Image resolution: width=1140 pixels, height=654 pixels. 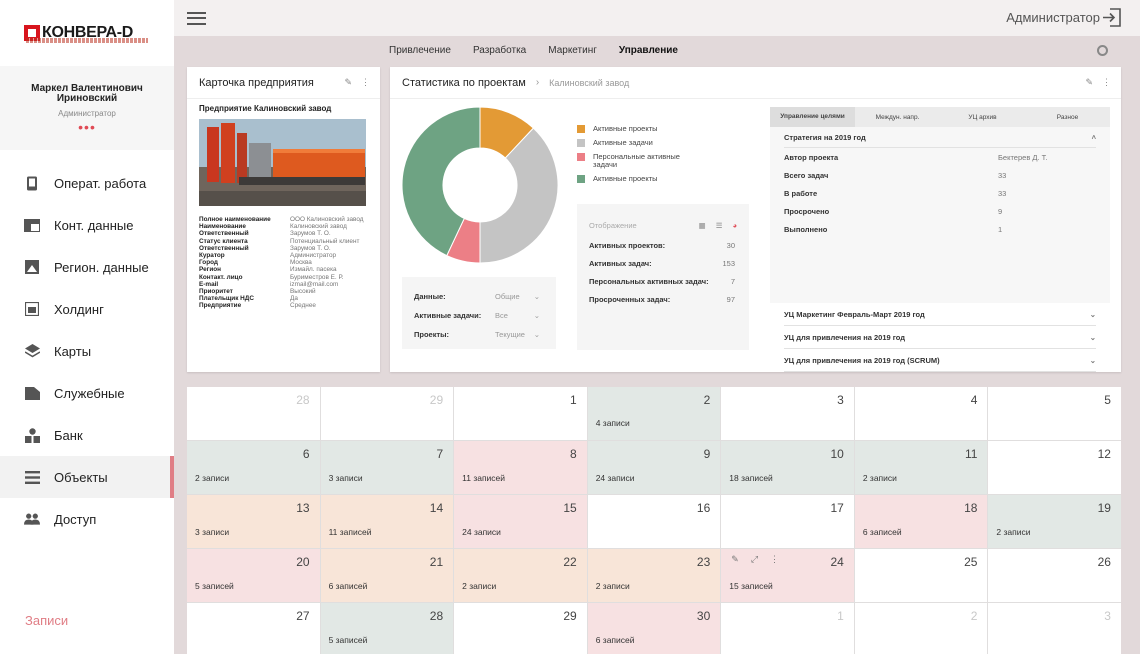 I want to click on logout-icon, so click(x=1112, y=17).